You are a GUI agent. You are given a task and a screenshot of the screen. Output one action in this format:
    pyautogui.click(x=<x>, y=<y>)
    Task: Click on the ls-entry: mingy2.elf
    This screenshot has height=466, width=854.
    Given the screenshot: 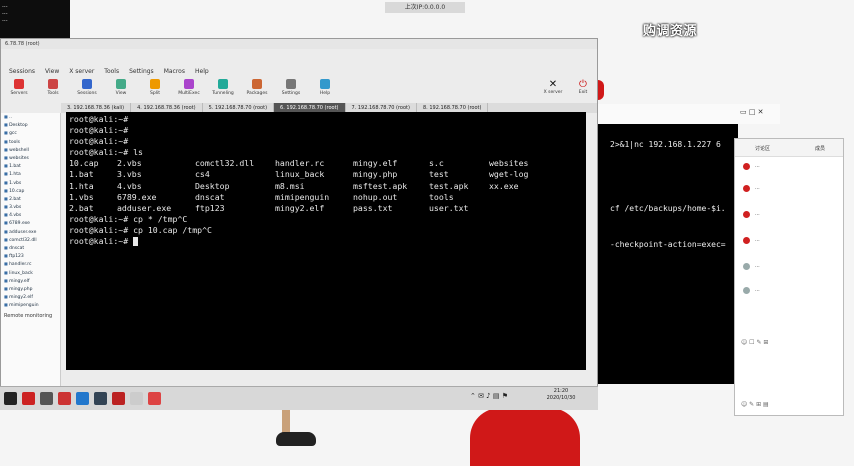 What is the action you would take?
    pyautogui.click(x=300, y=207)
    